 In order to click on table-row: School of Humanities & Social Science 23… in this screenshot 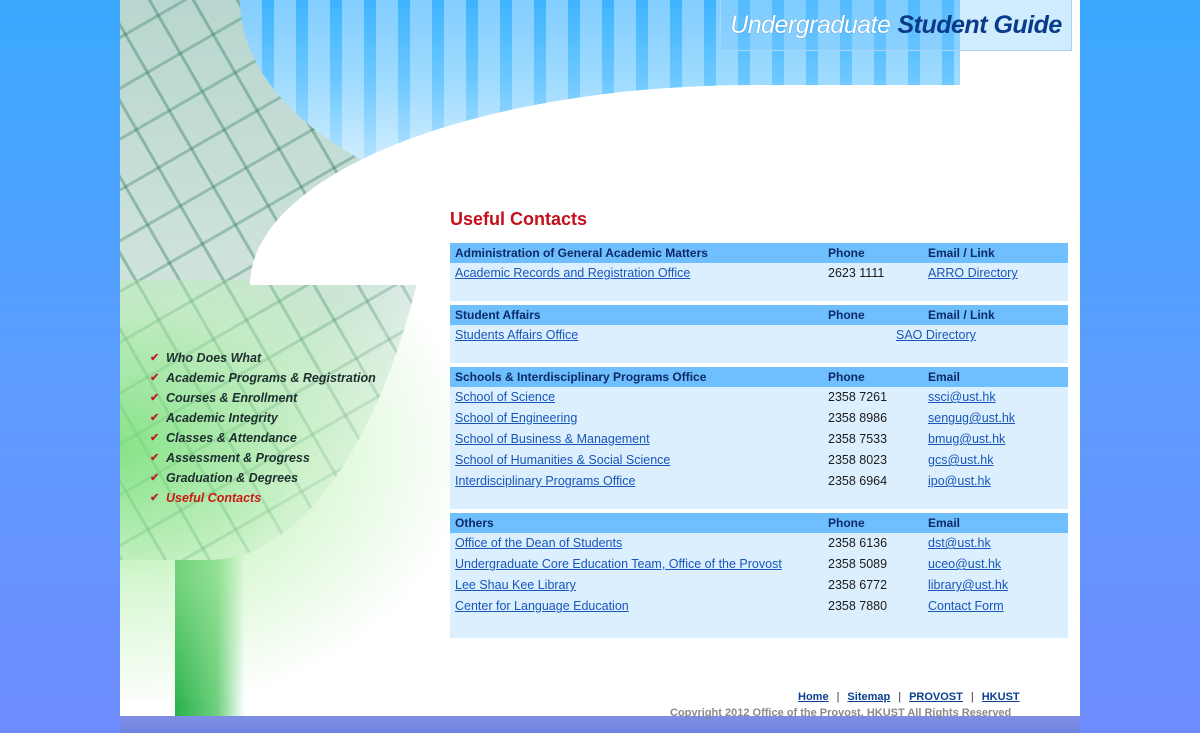, I will do `click(759, 460)`.